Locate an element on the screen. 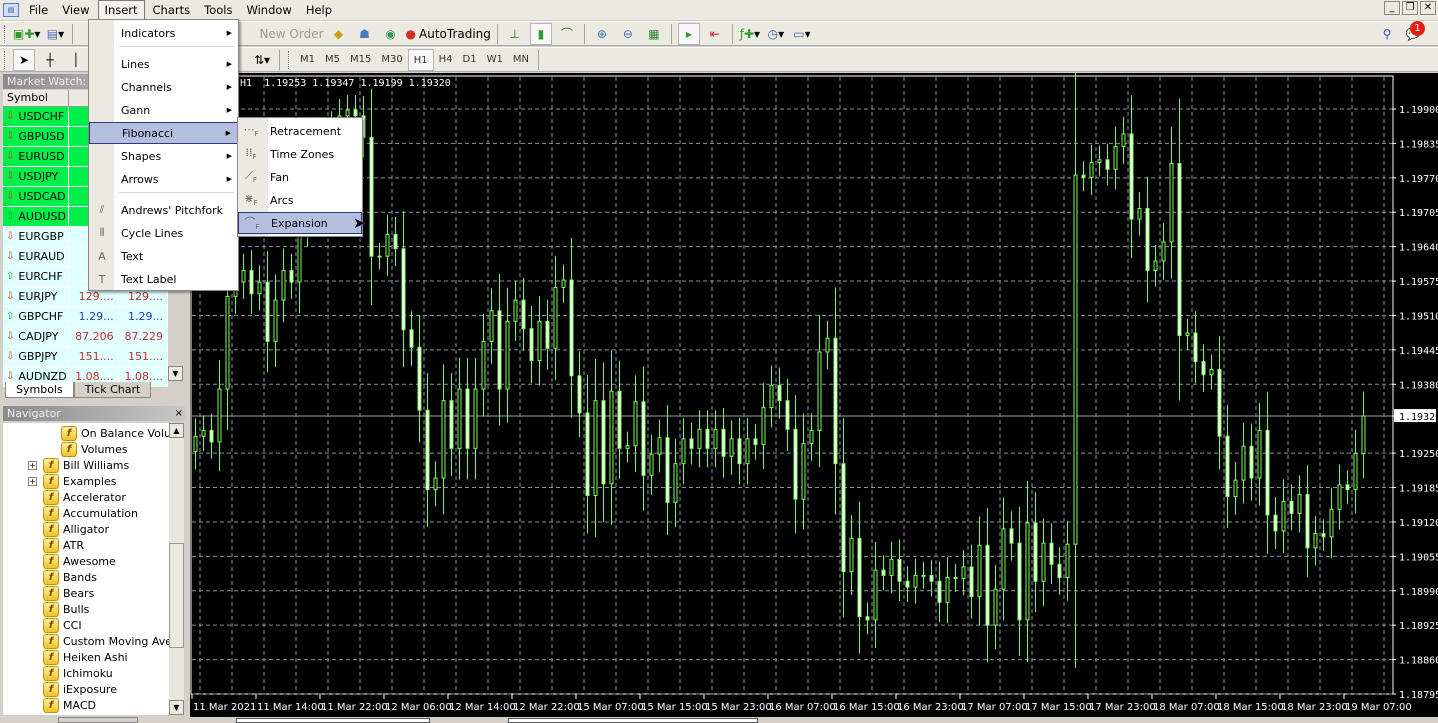  bar-chart-button: ⊥ is located at coordinates (515, 34).